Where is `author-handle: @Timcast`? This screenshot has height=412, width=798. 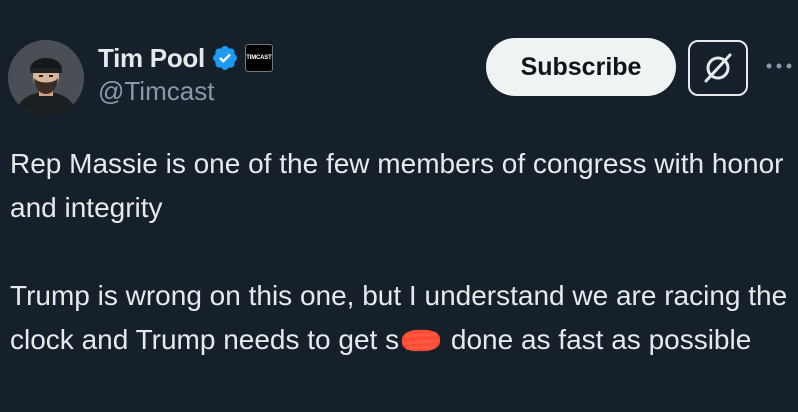
author-handle: @Timcast is located at coordinates (156, 91).